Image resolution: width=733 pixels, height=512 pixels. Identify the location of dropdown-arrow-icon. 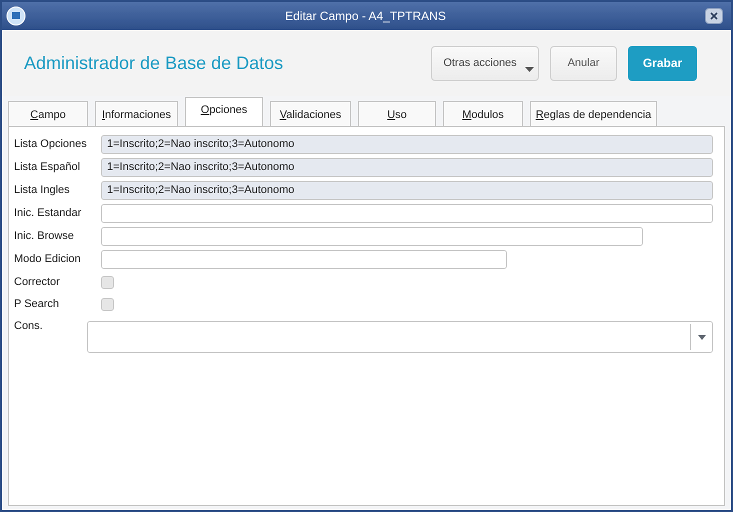
(702, 337).